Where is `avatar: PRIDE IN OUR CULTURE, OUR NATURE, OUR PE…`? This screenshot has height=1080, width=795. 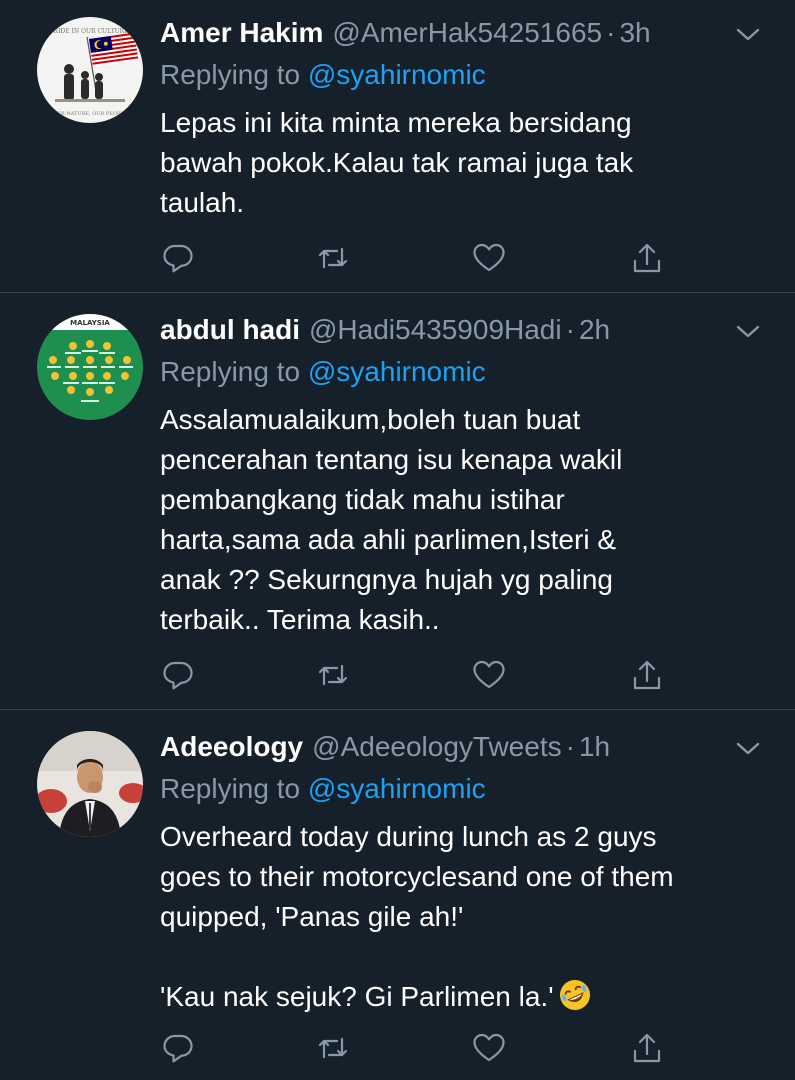 avatar: PRIDE IN OUR CULTURE, OUR NATURE, OUR PE… is located at coordinates (90, 70).